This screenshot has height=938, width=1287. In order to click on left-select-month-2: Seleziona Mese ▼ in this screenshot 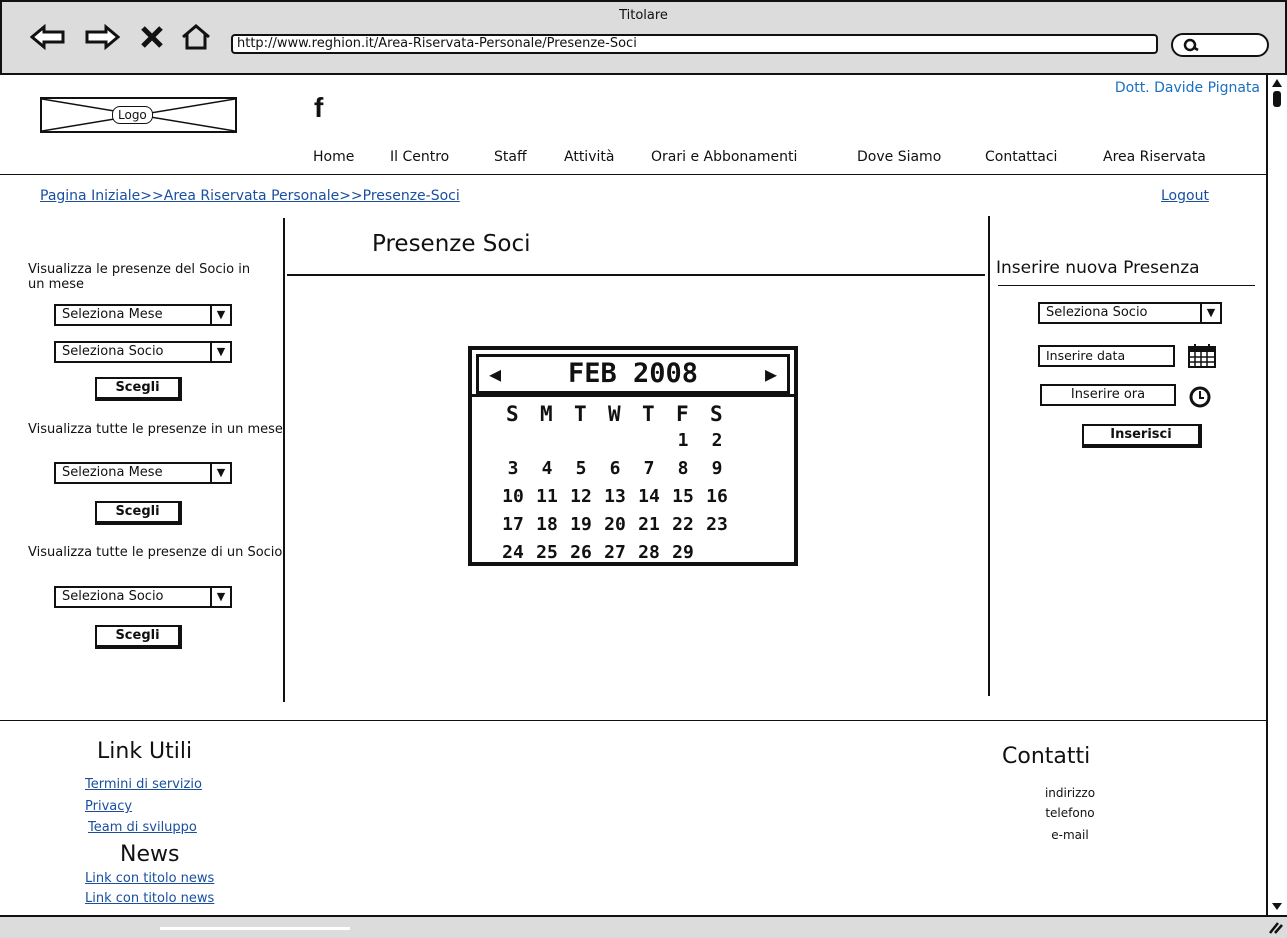, I will do `click(143, 473)`.